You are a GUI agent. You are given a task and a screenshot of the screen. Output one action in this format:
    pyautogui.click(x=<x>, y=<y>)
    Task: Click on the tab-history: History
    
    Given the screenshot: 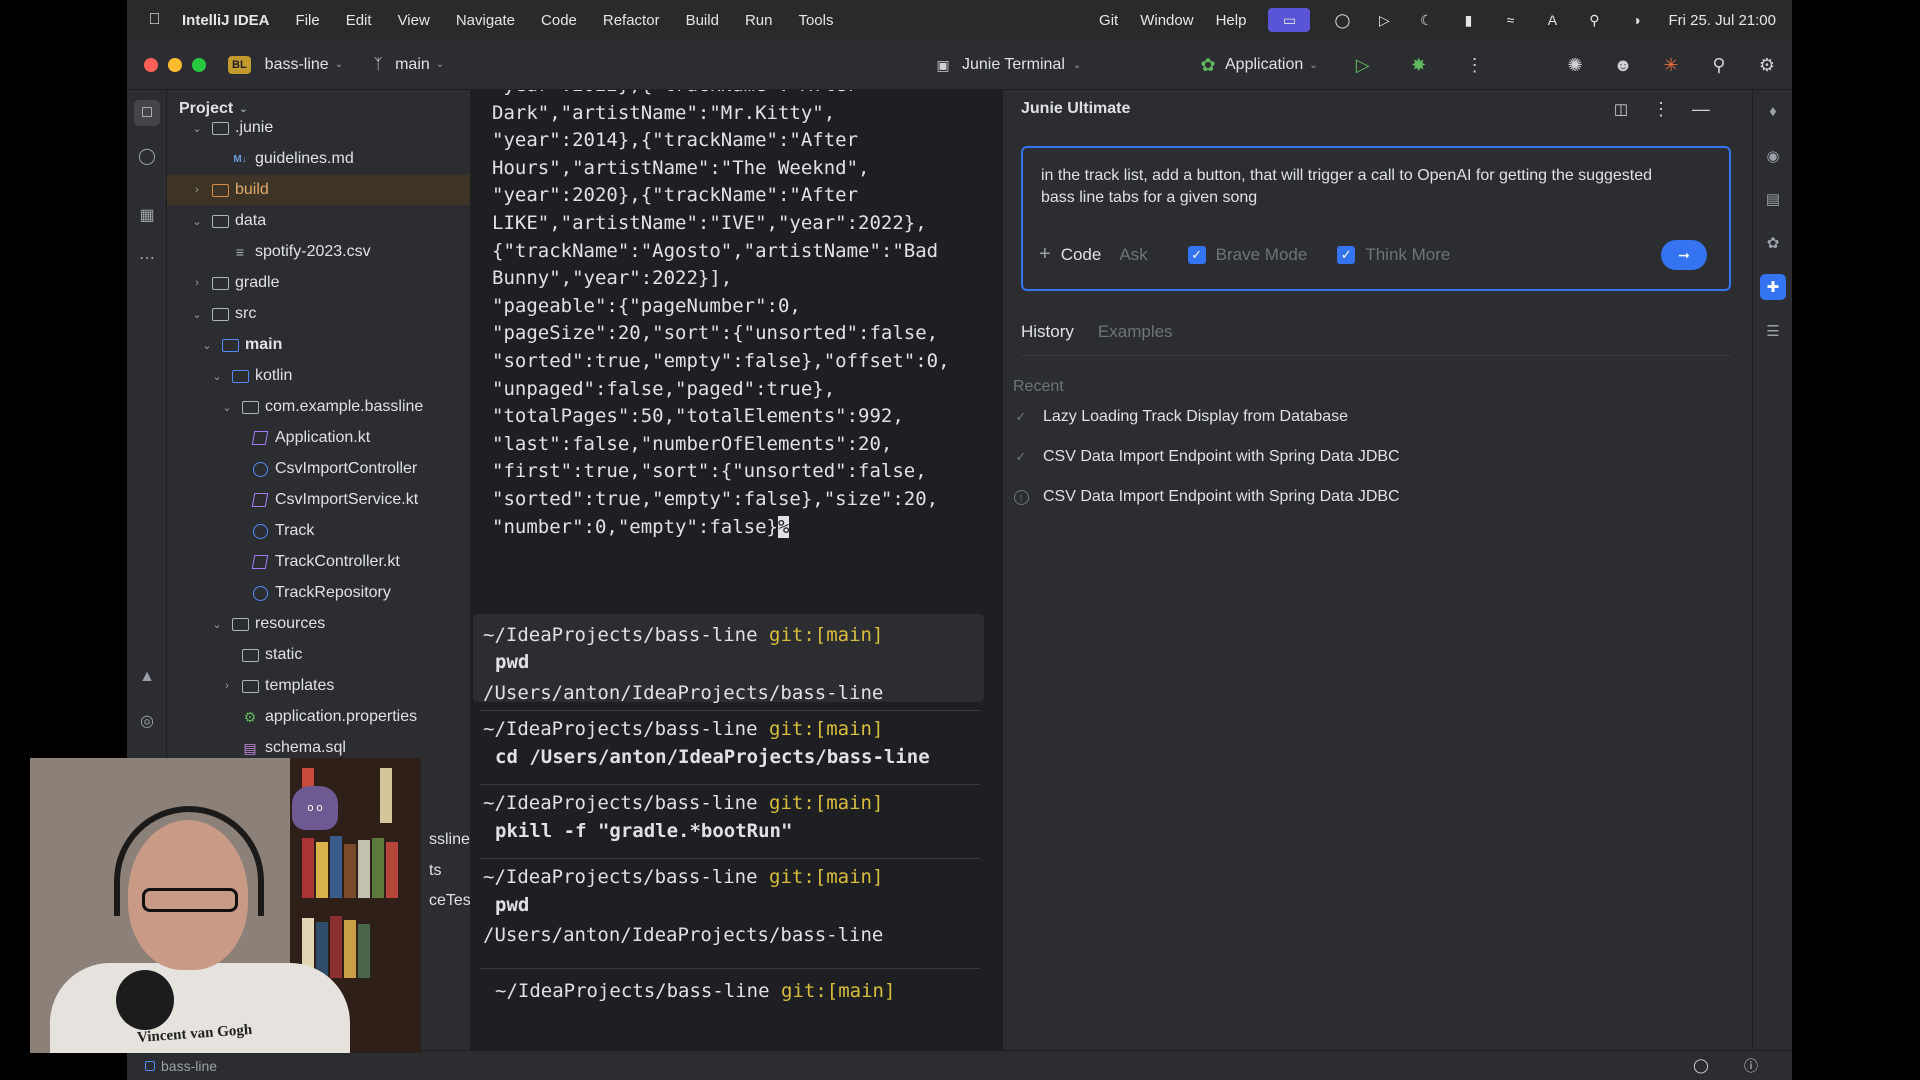 What is the action you would take?
    pyautogui.click(x=1047, y=332)
    